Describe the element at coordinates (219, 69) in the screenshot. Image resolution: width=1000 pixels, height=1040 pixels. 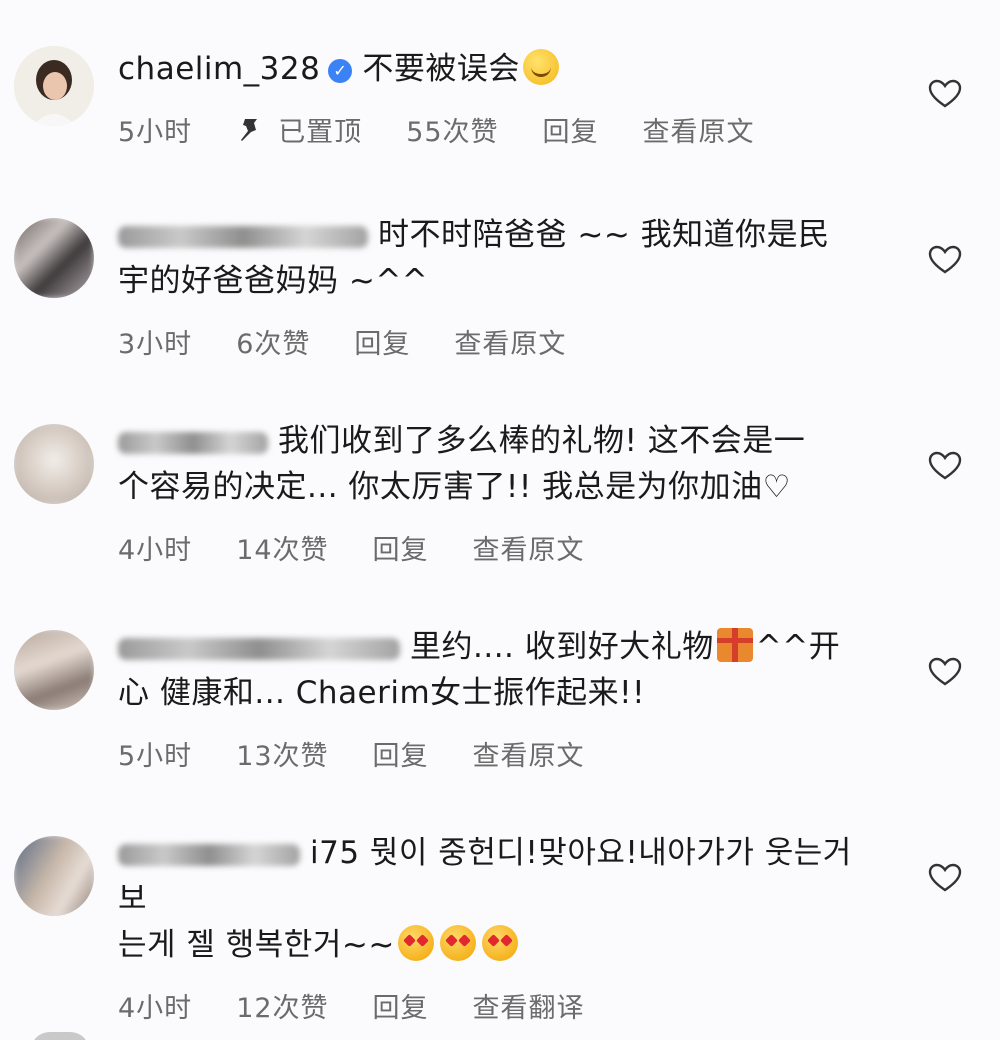
I see `comment-username: chaelim_328` at that location.